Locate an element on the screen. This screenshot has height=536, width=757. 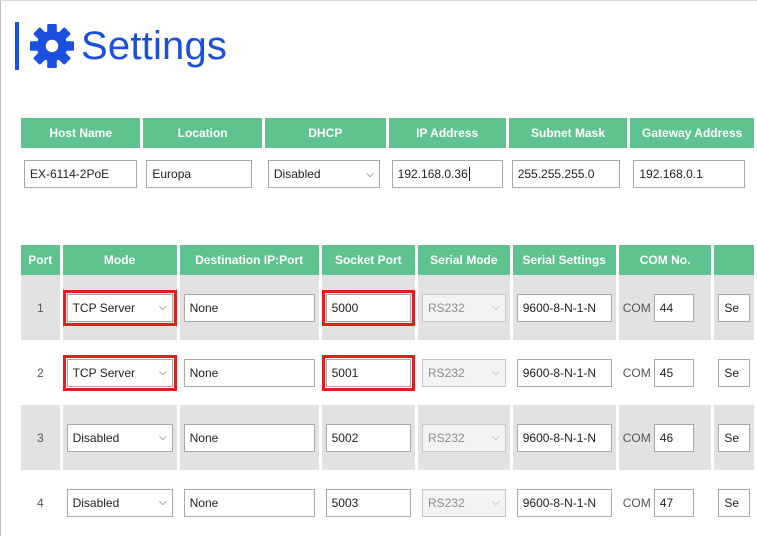
host-name-value: EX-6114-2PoE is located at coordinates (70, 174).